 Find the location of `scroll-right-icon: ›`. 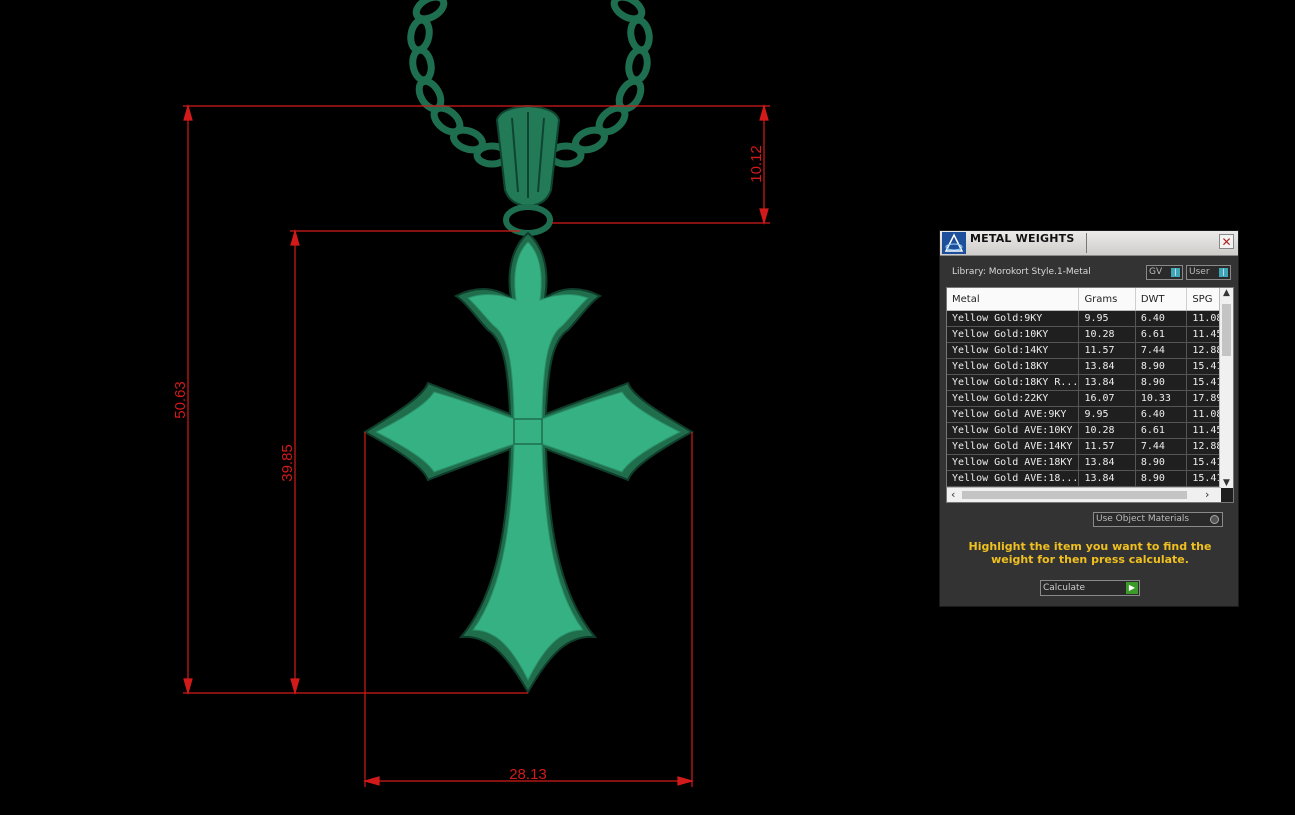

scroll-right-icon: › is located at coordinates (1207, 495).